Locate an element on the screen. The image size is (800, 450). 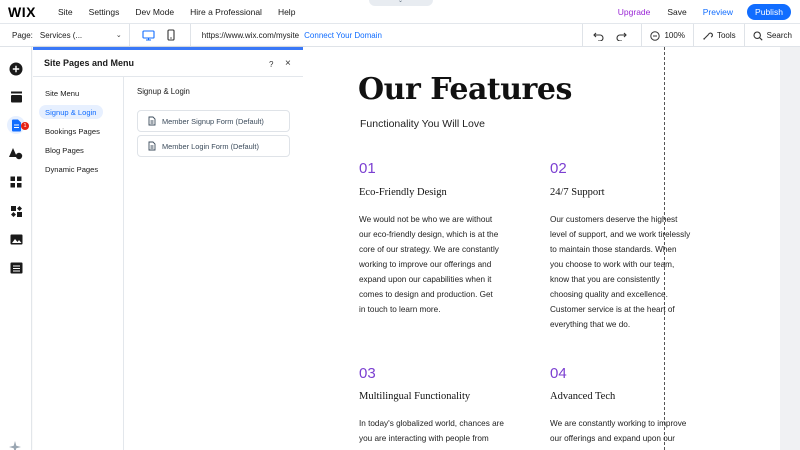
desktop-view-icon is located at coordinates (149, 35).